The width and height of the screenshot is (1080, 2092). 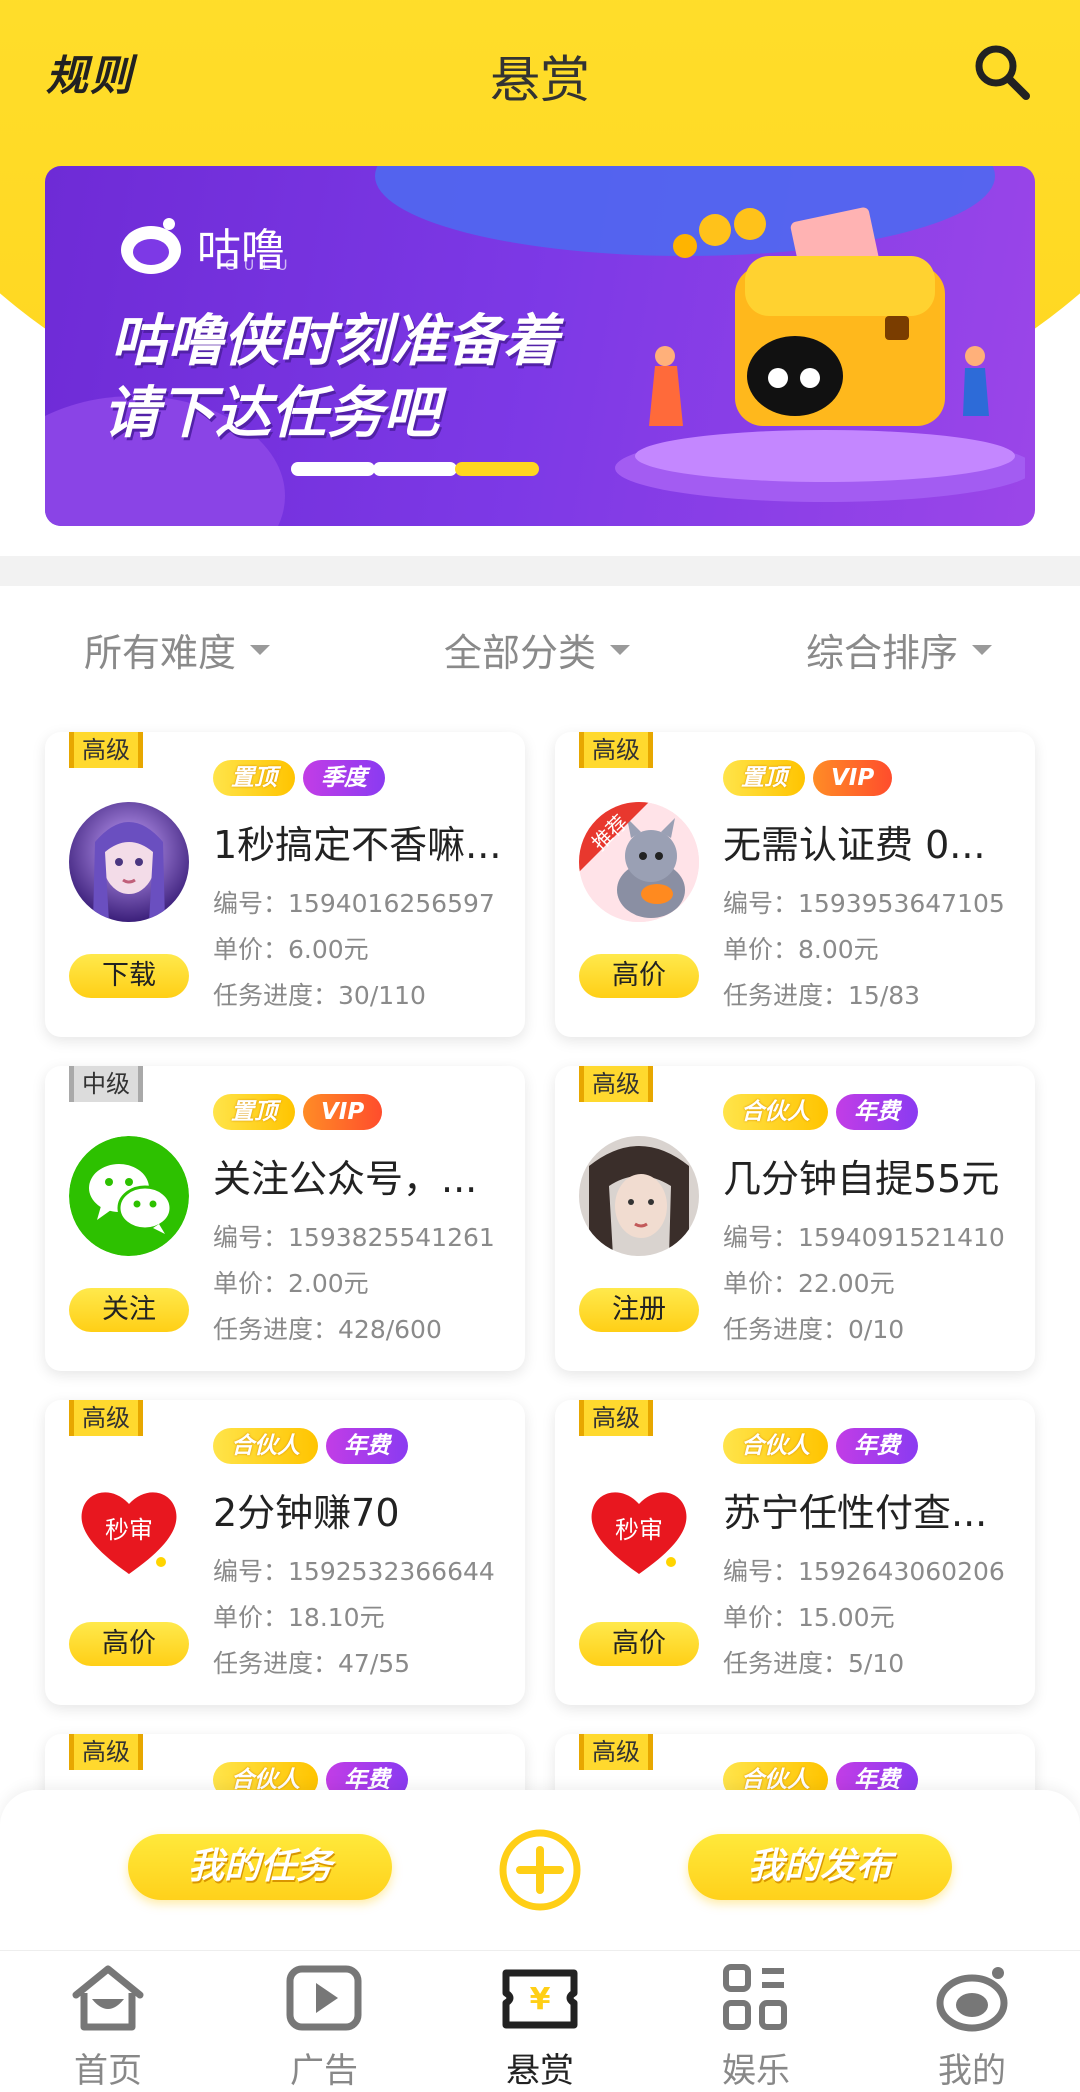 What do you see at coordinates (820, 354) in the screenshot?
I see `wallet-mascot-illustration` at bounding box center [820, 354].